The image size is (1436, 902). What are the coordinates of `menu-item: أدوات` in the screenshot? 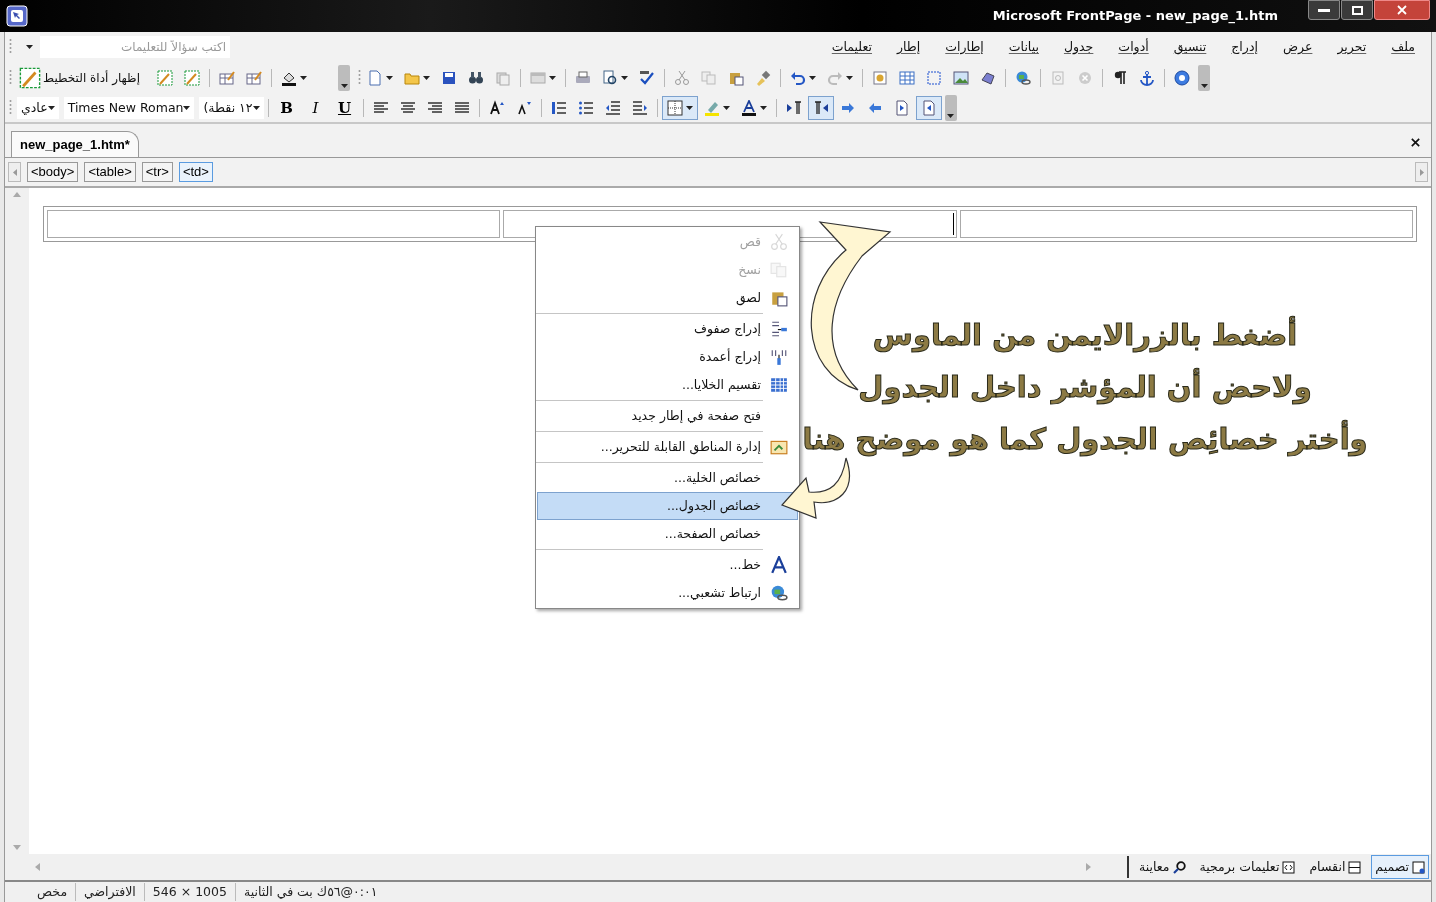 It's located at (1133, 47).